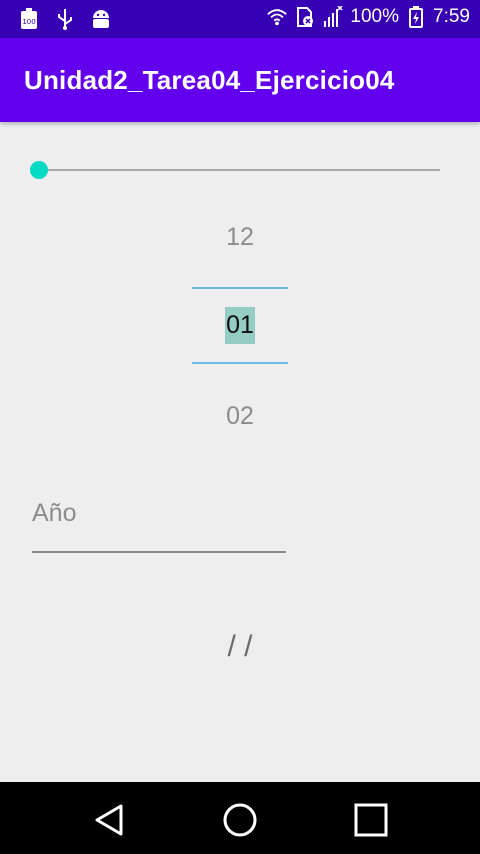 This screenshot has width=480, height=854. I want to click on seekbar, so click(235, 170).